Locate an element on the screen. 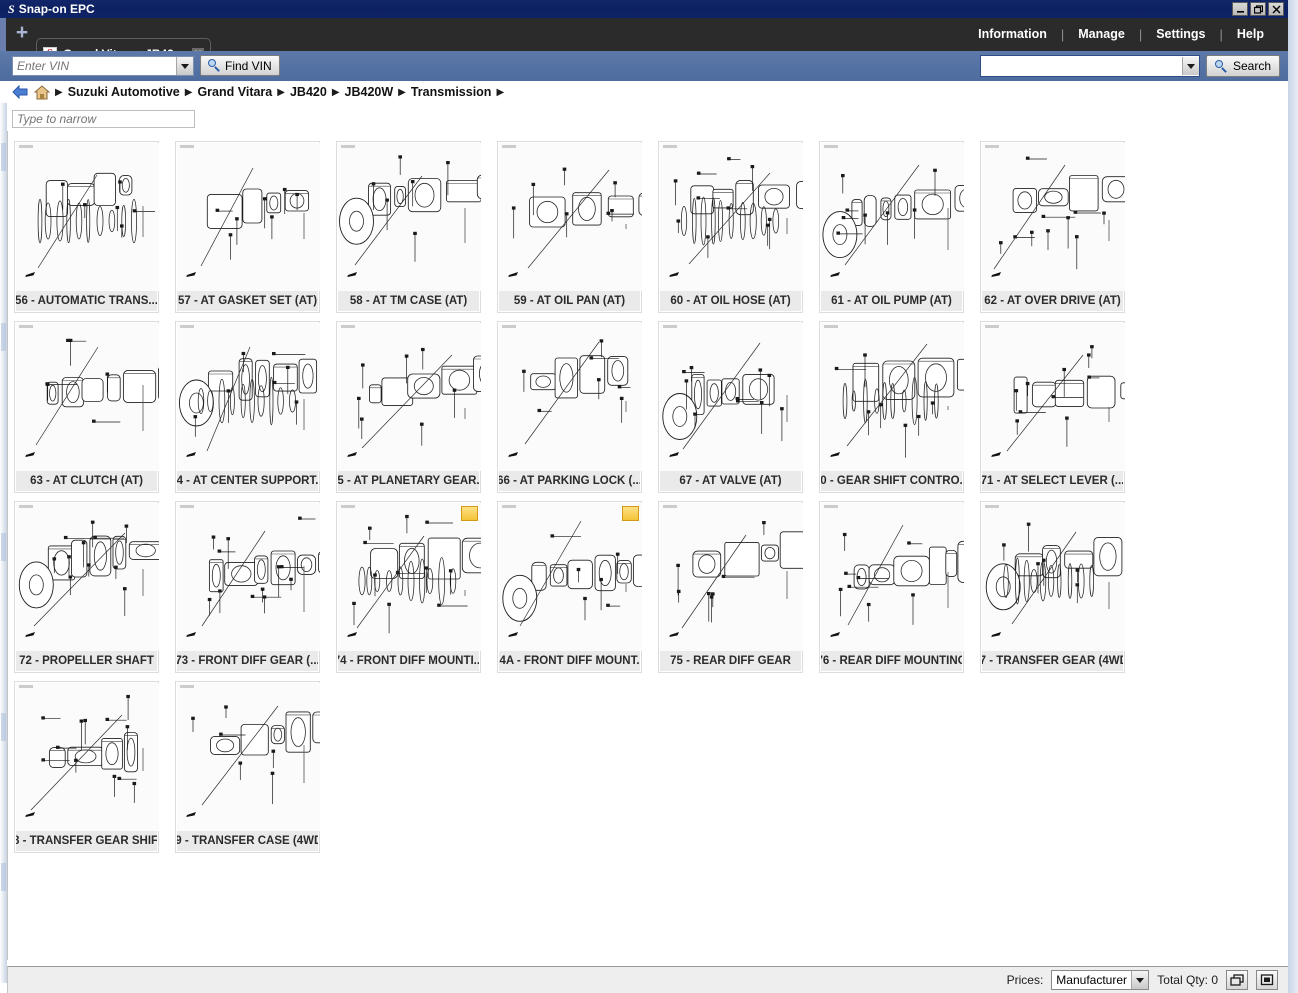 The width and height of the screenshot is (1298, 993). breadcrumb-item-transmission: Transmission is located at coordinates (451, 92).